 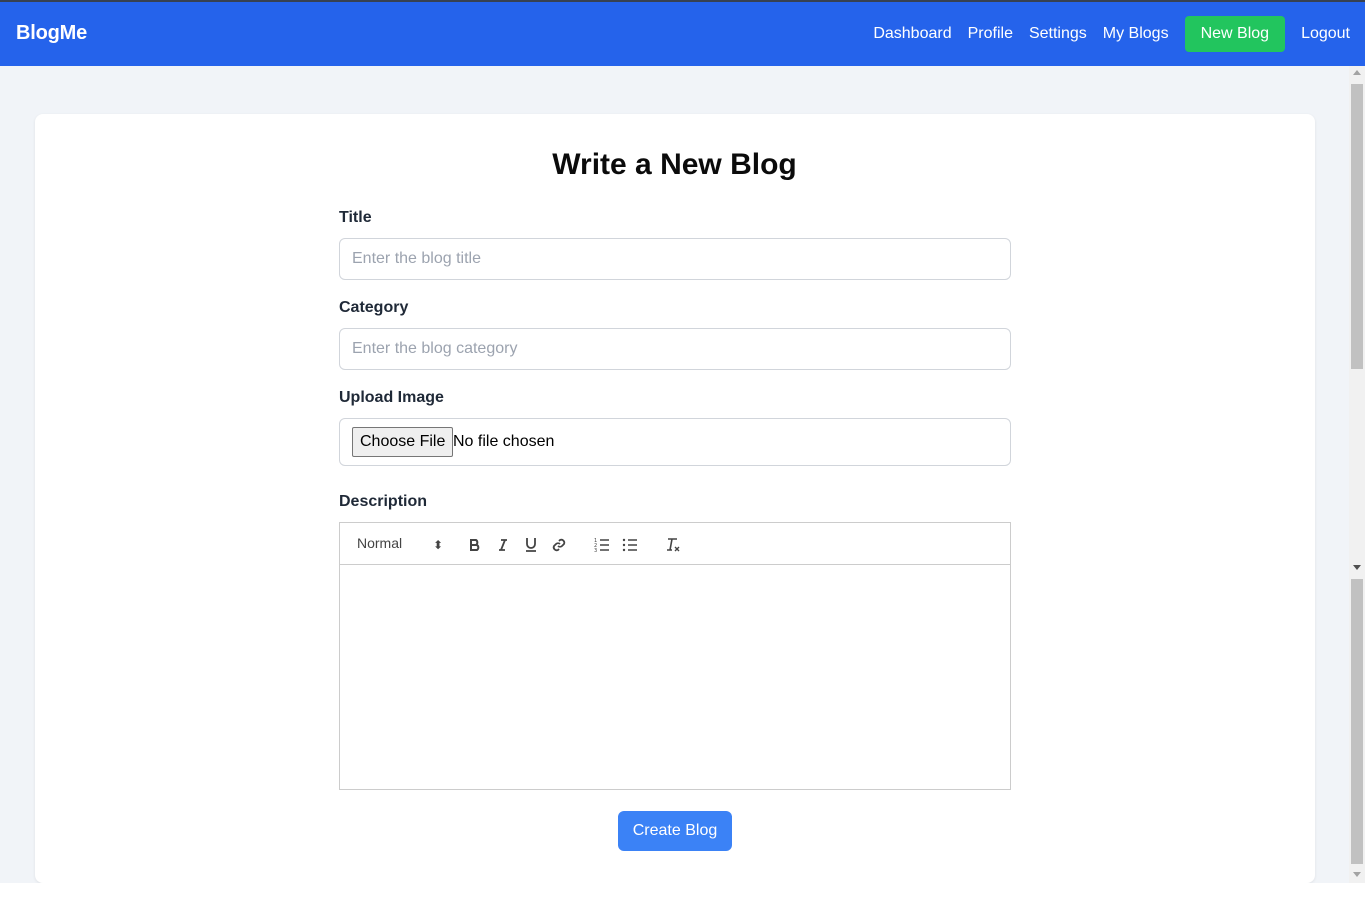 I want to click on link-icon, so click(x=559, y=545).